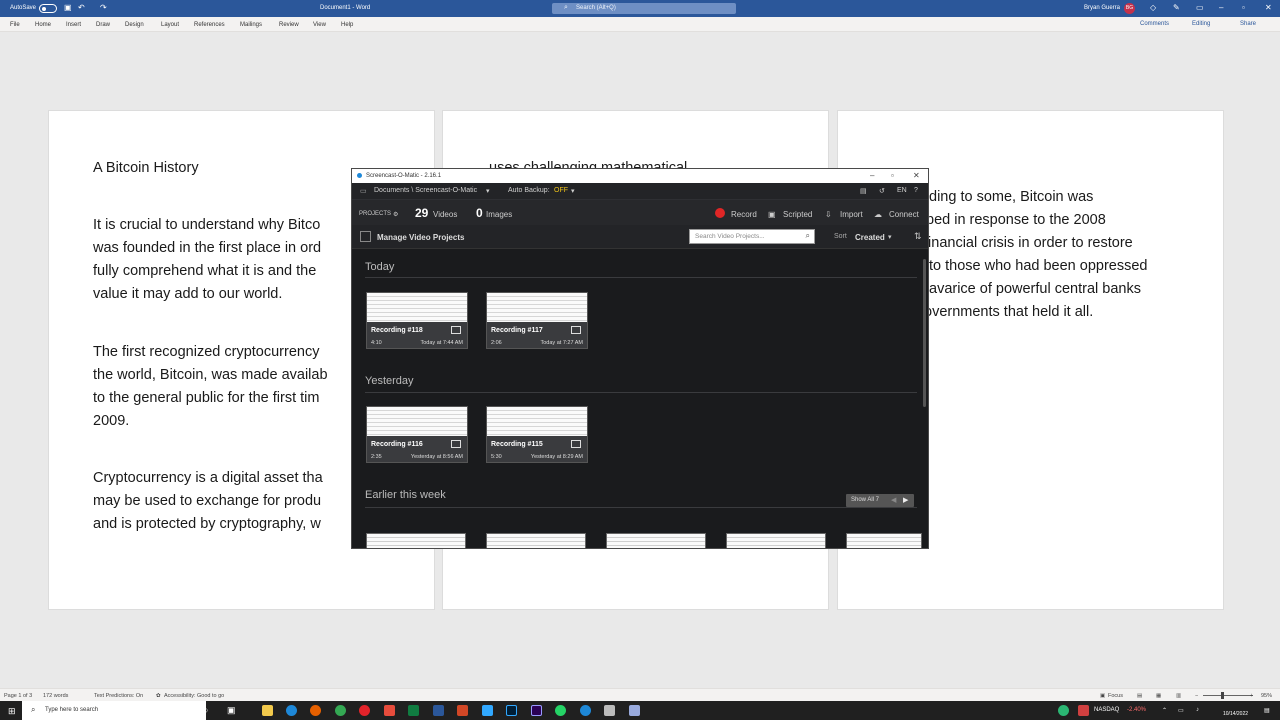 Image resolution: width=1280 pixels, height=720 pixels. I want to click on tray-chevron-icon: ⌃, so click(1164, 710).